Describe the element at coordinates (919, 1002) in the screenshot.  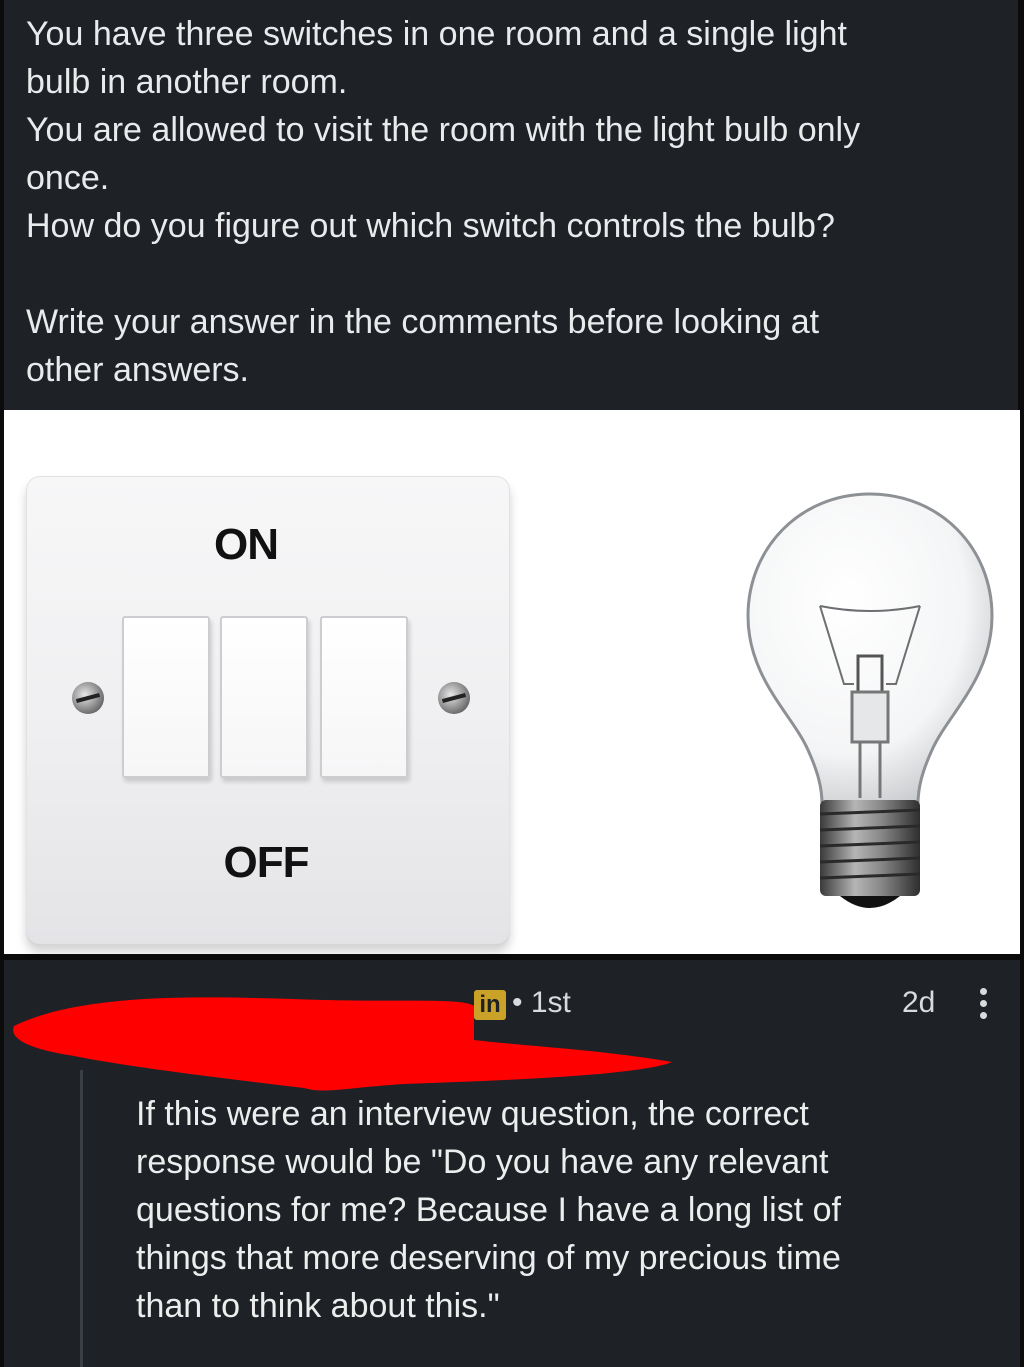
I see `comment-timestamp: 2d` at that location.